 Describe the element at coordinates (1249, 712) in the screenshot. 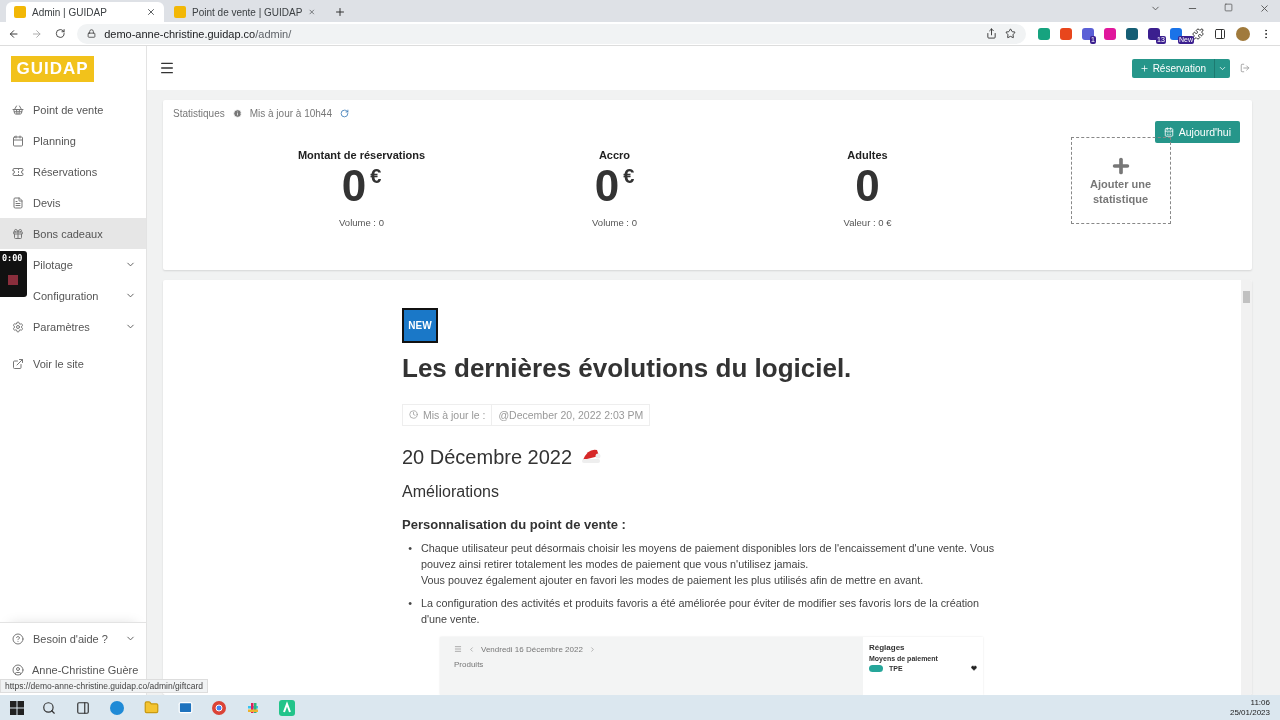

I see `clock-date: 25/01/2023` at that location.